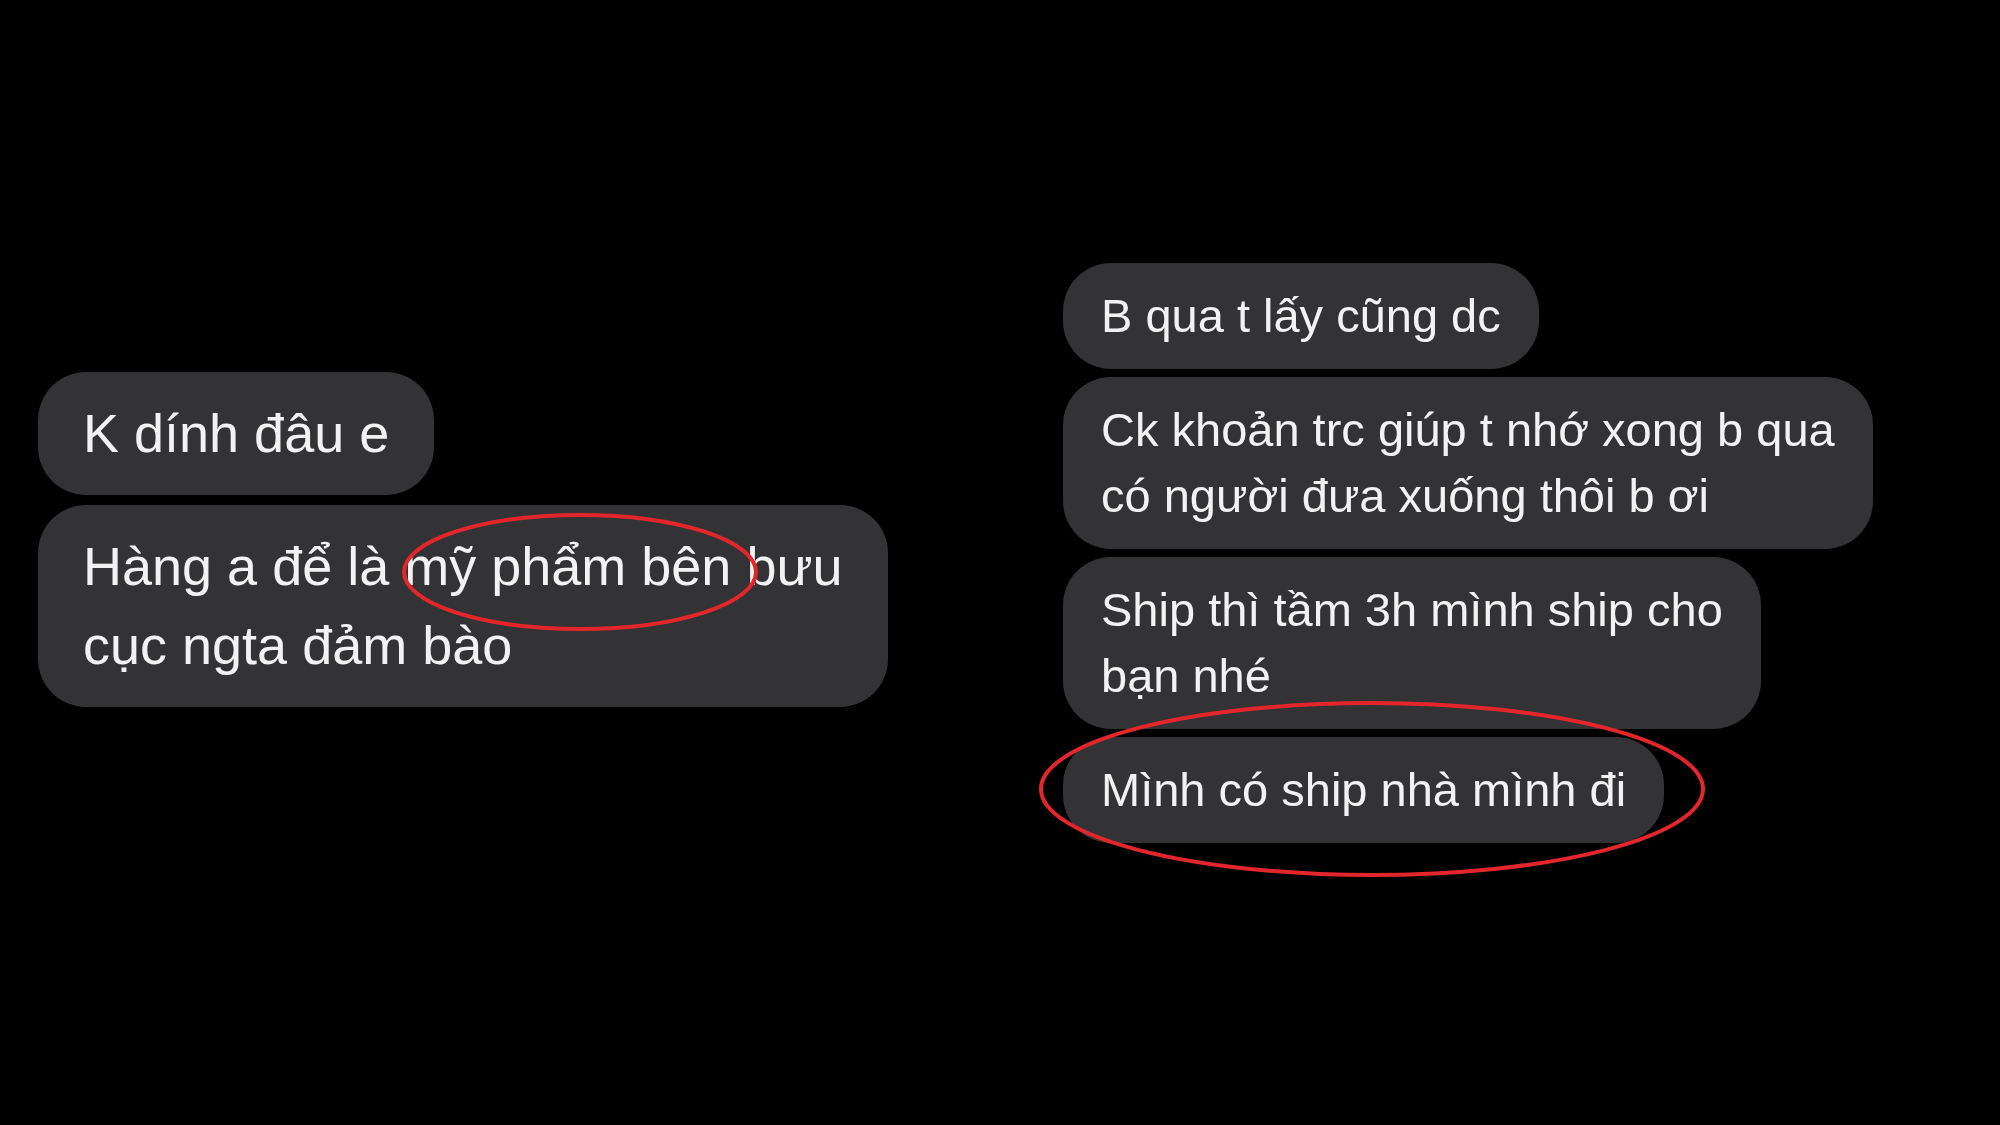 The width and height of the screenshot is (2000, 1125). I want to click on message-bubble: K dính đâu e, so click(236, 433).